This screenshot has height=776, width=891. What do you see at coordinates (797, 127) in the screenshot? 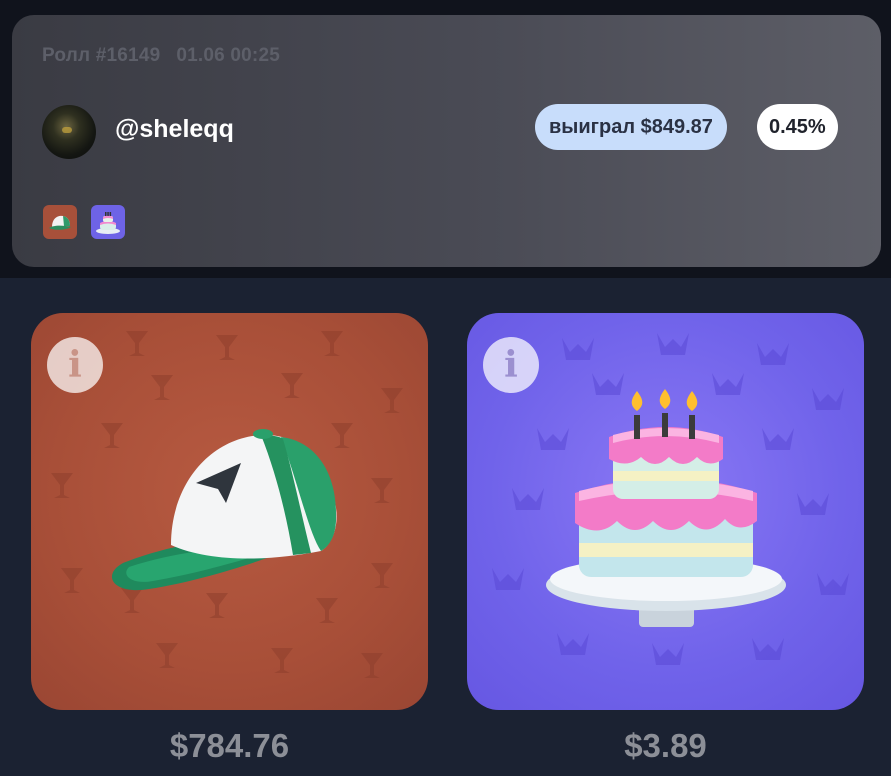
I see `chance-badge: 0.45%` at bounding box center [797, 127].